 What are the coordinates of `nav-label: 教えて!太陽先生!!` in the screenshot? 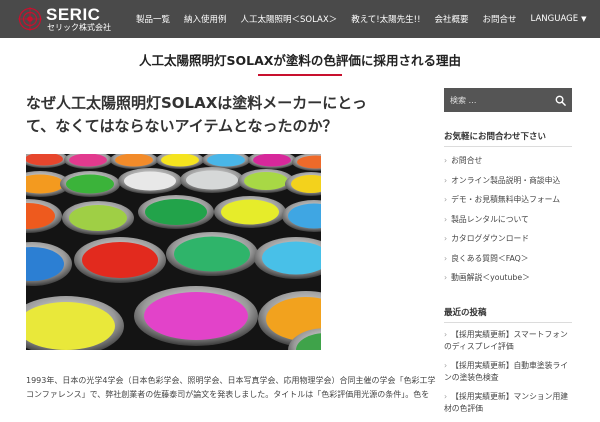 It's located at (386, 20).